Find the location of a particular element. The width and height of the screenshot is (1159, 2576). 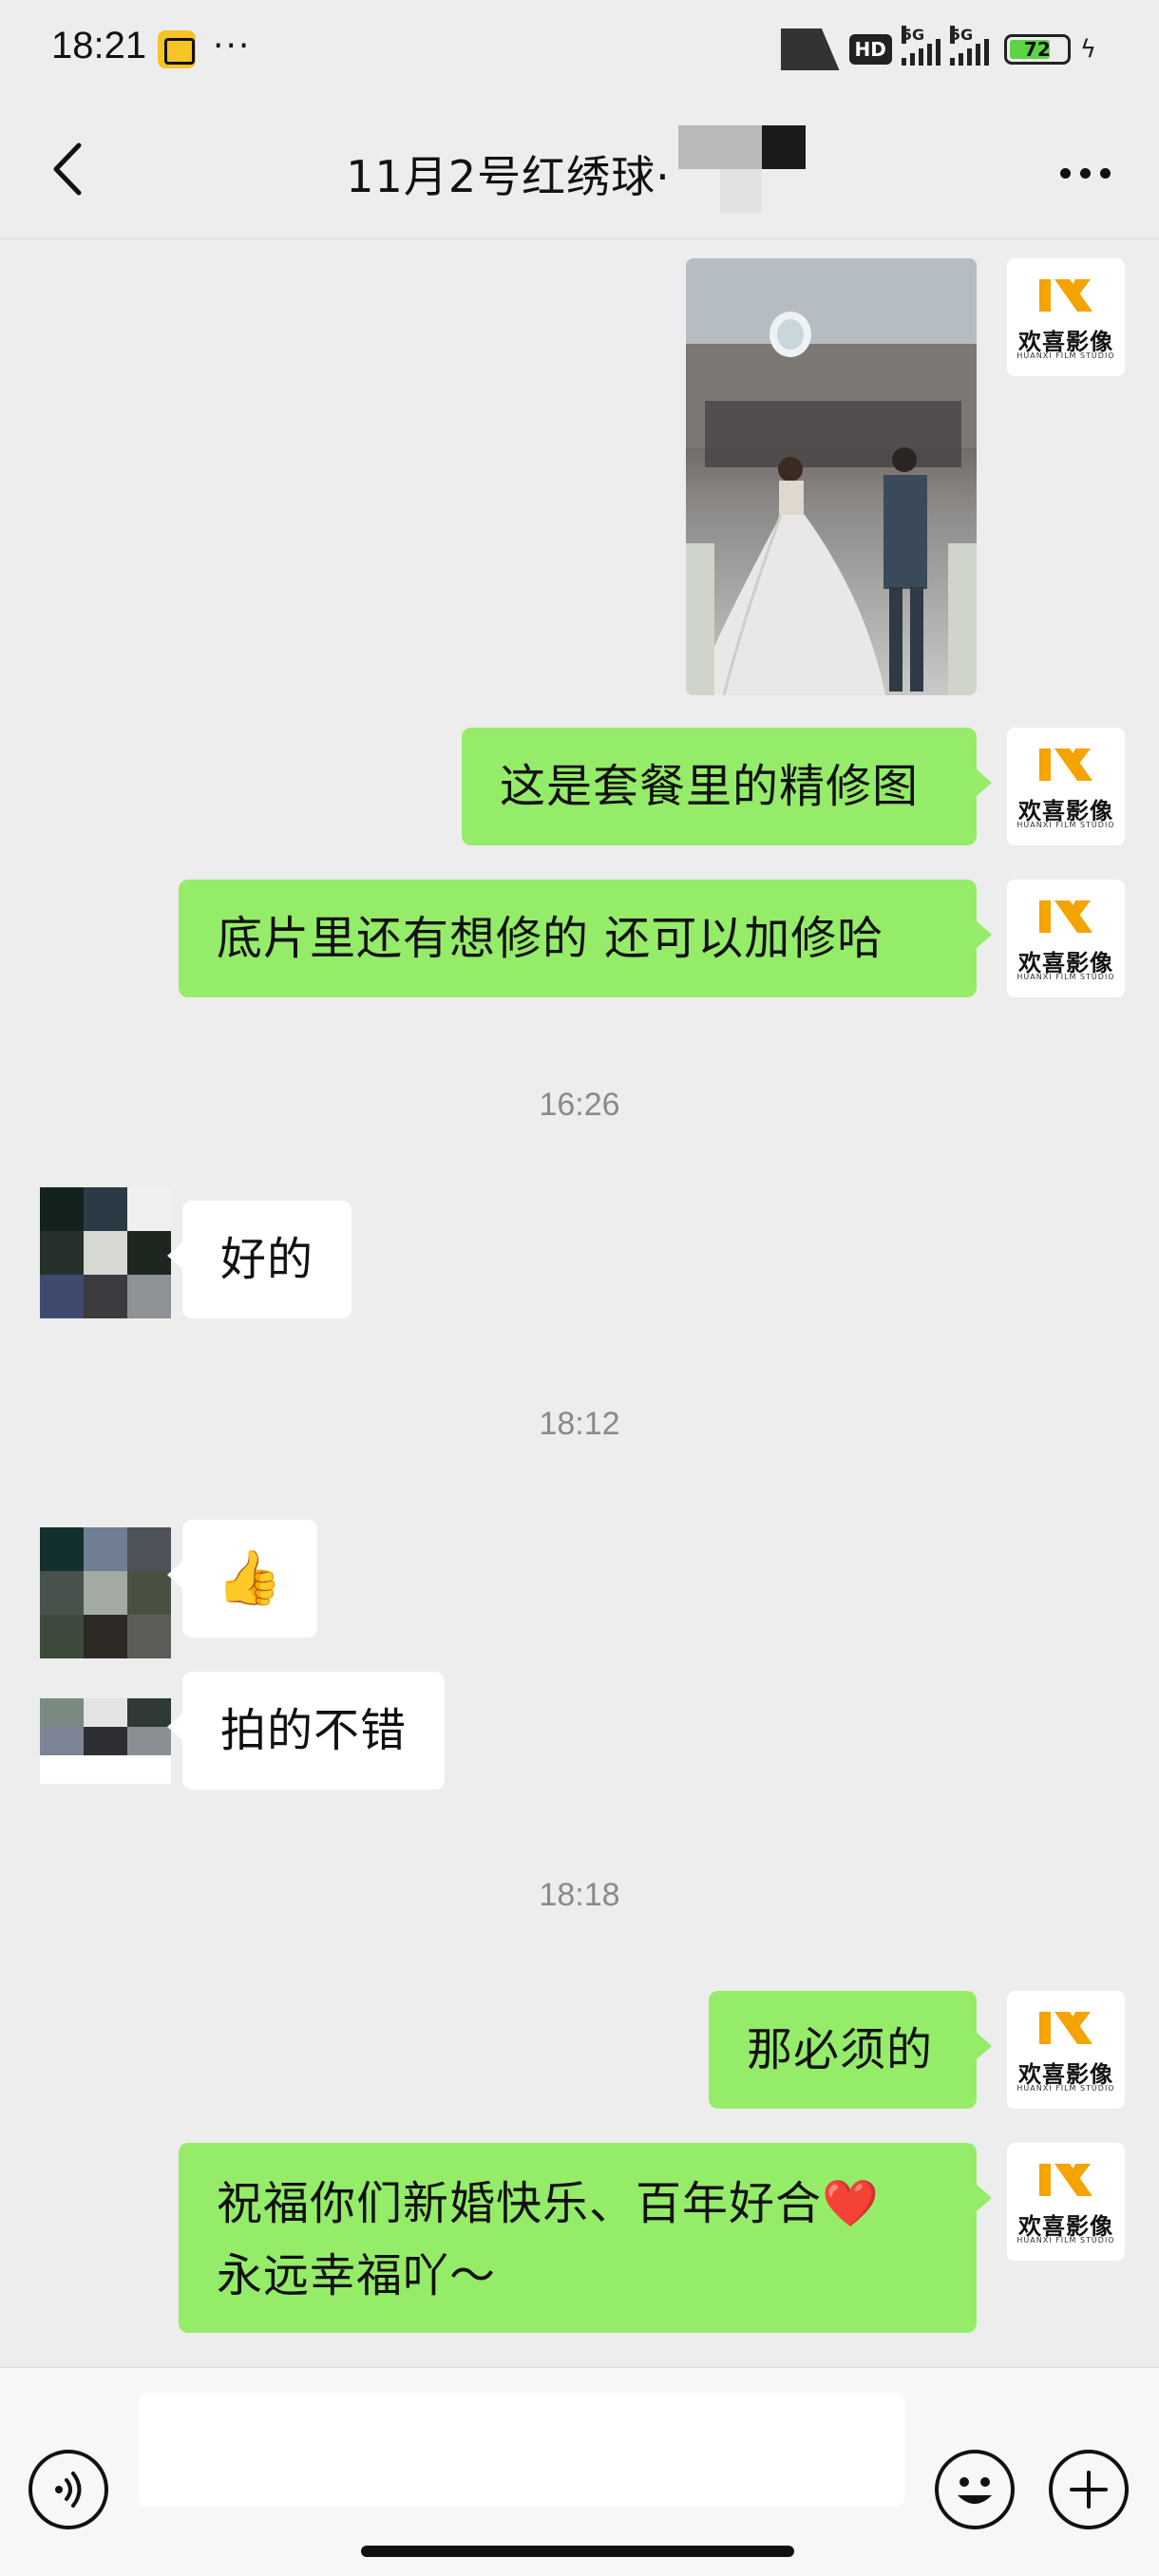

emoji-icon is located at coordinates (975, 2490).